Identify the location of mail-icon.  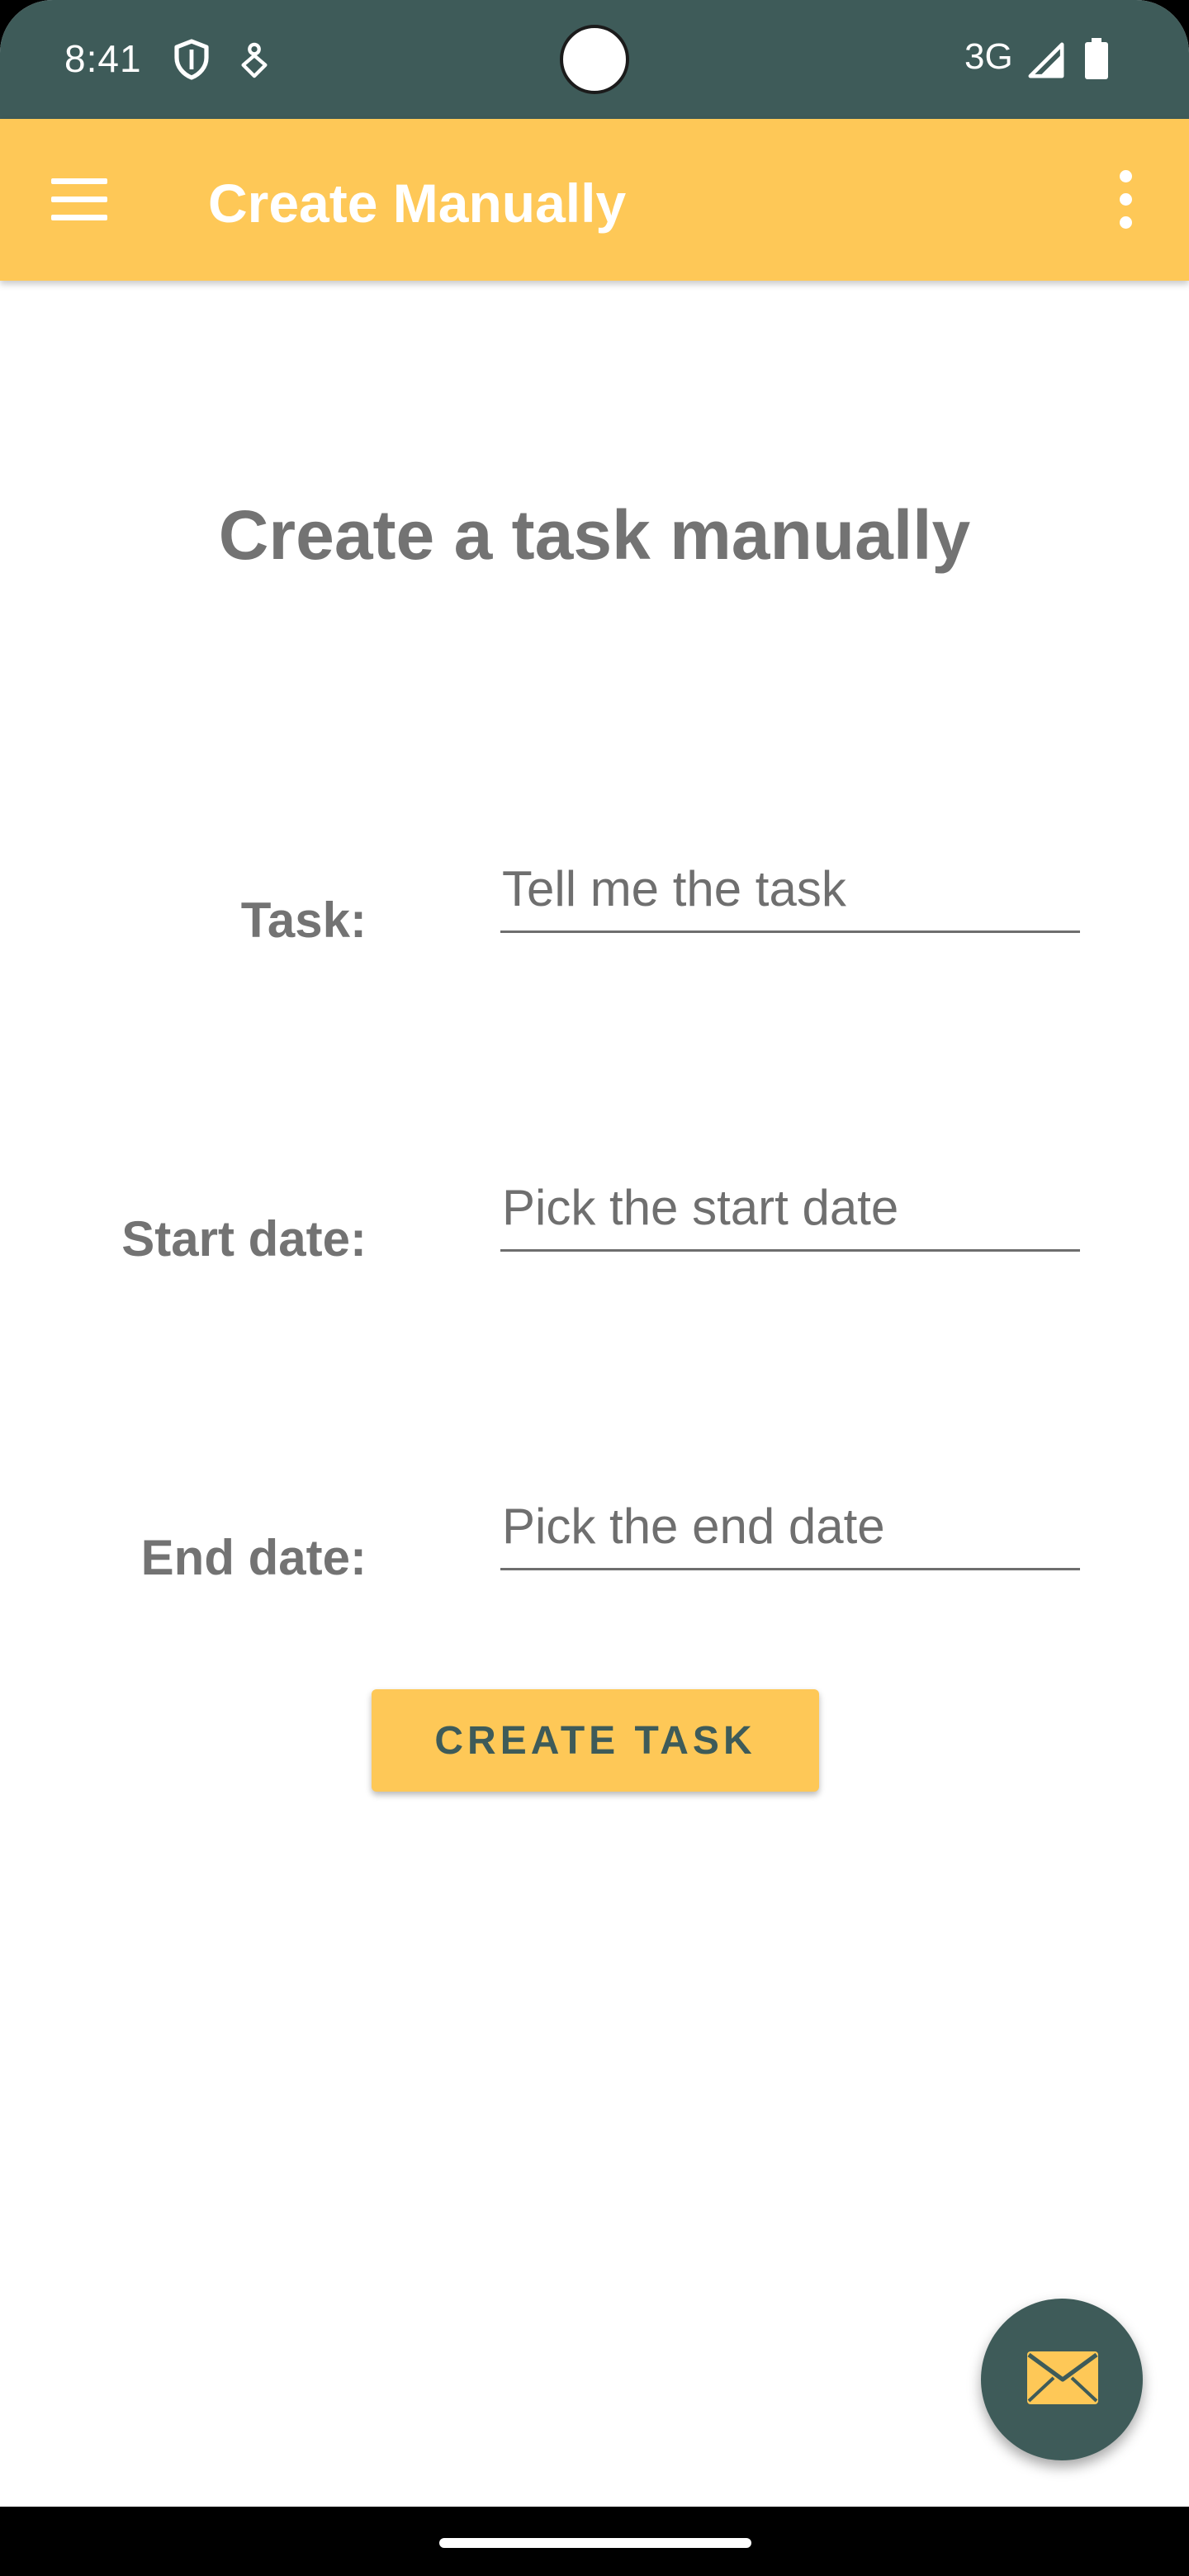
(1062, 2377).